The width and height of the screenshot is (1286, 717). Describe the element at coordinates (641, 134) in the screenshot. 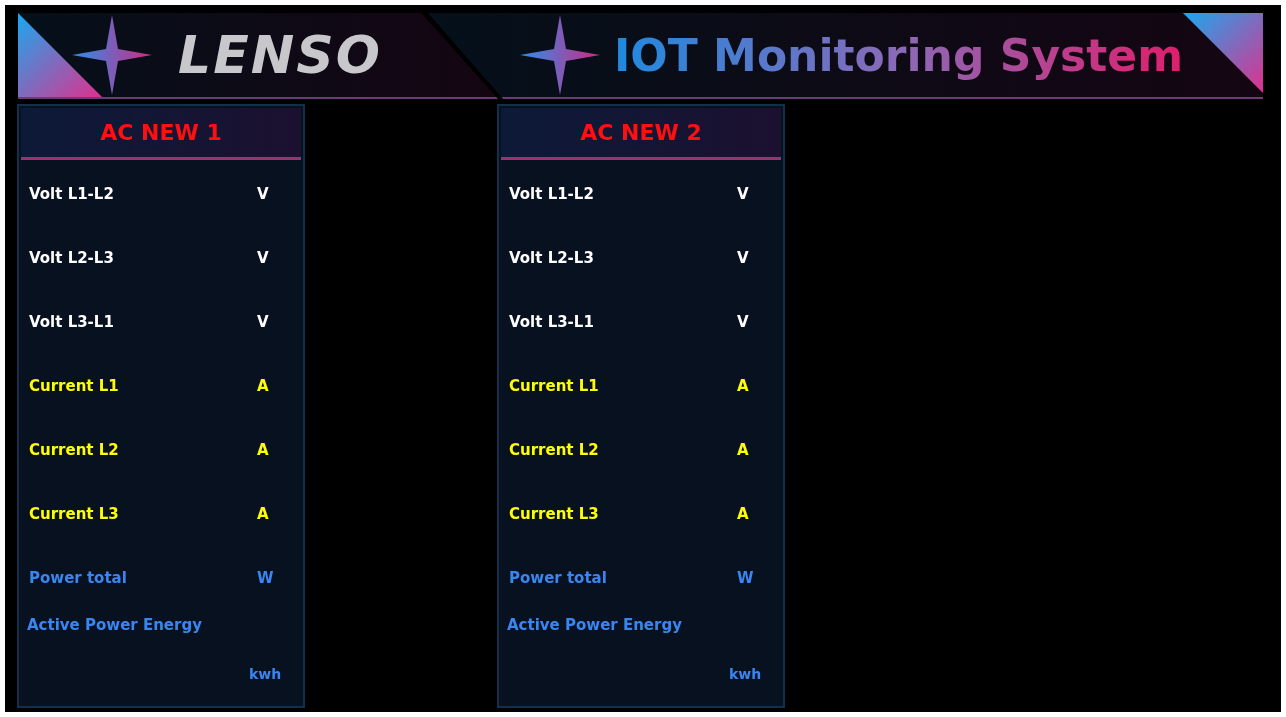

I see `panel-title: AC NEW 2` at that location.